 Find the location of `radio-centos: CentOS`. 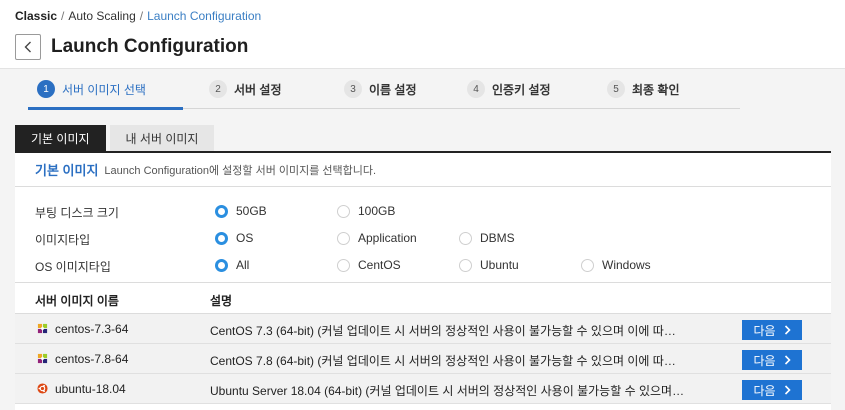

radio-centos: CentOS is located at coordinates (369, 265).